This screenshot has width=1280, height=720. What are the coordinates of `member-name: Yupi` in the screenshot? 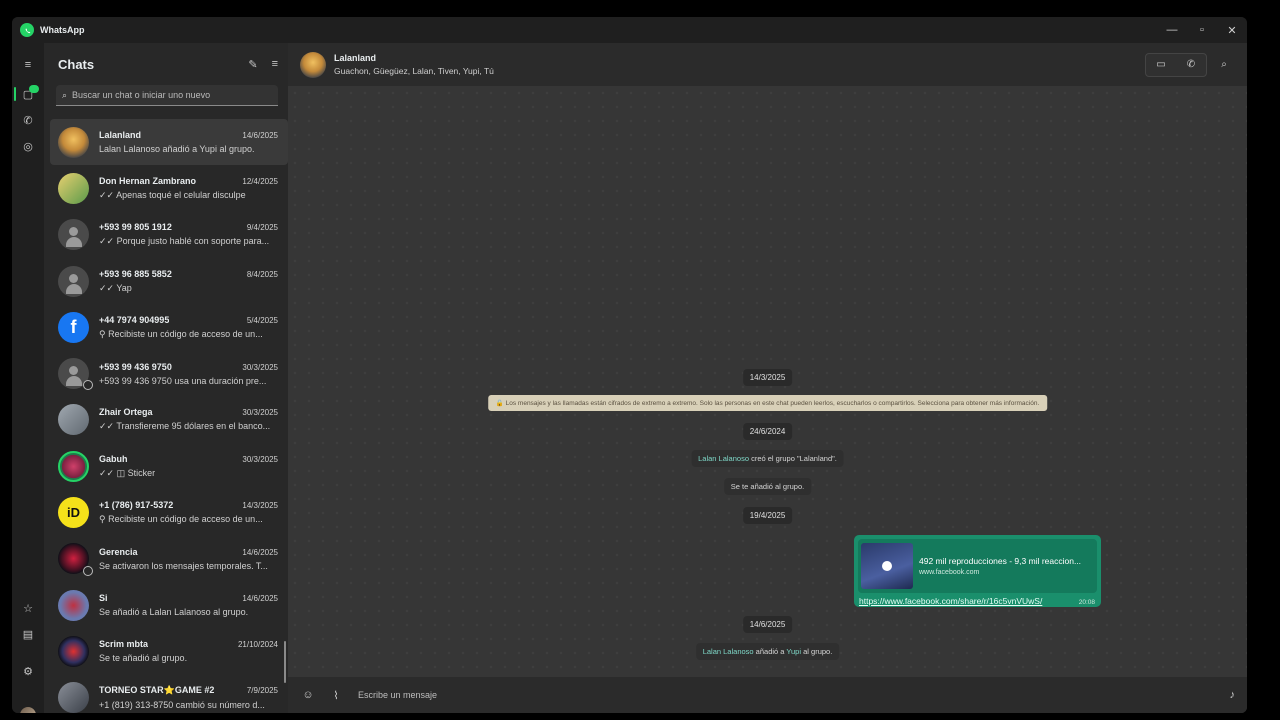 It's located at (793, 651).